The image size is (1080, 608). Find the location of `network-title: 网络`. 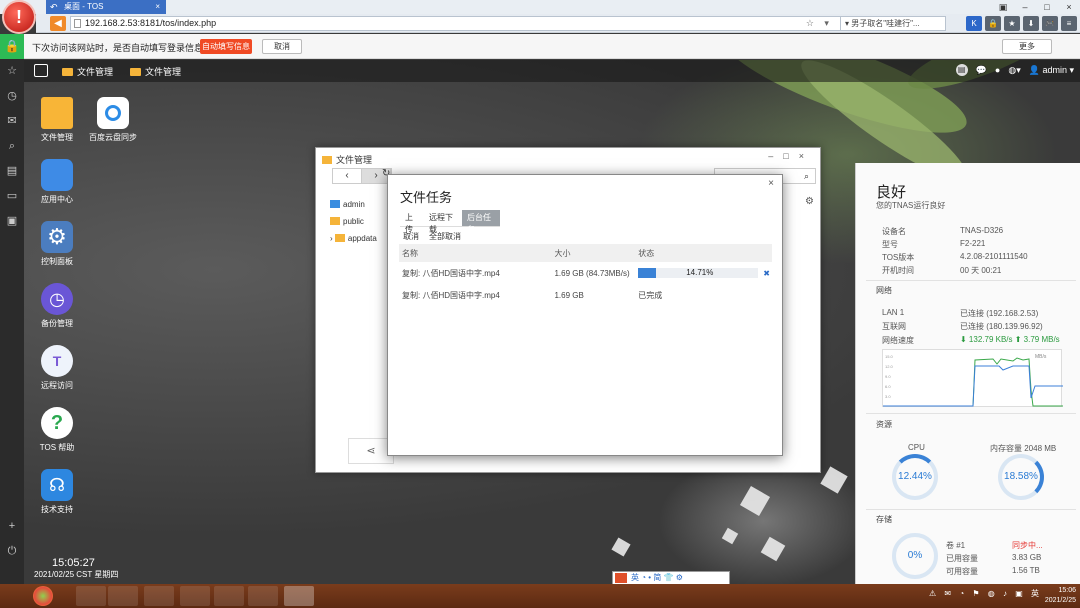

network-title: 网络 is located at coordinates (884, 290).